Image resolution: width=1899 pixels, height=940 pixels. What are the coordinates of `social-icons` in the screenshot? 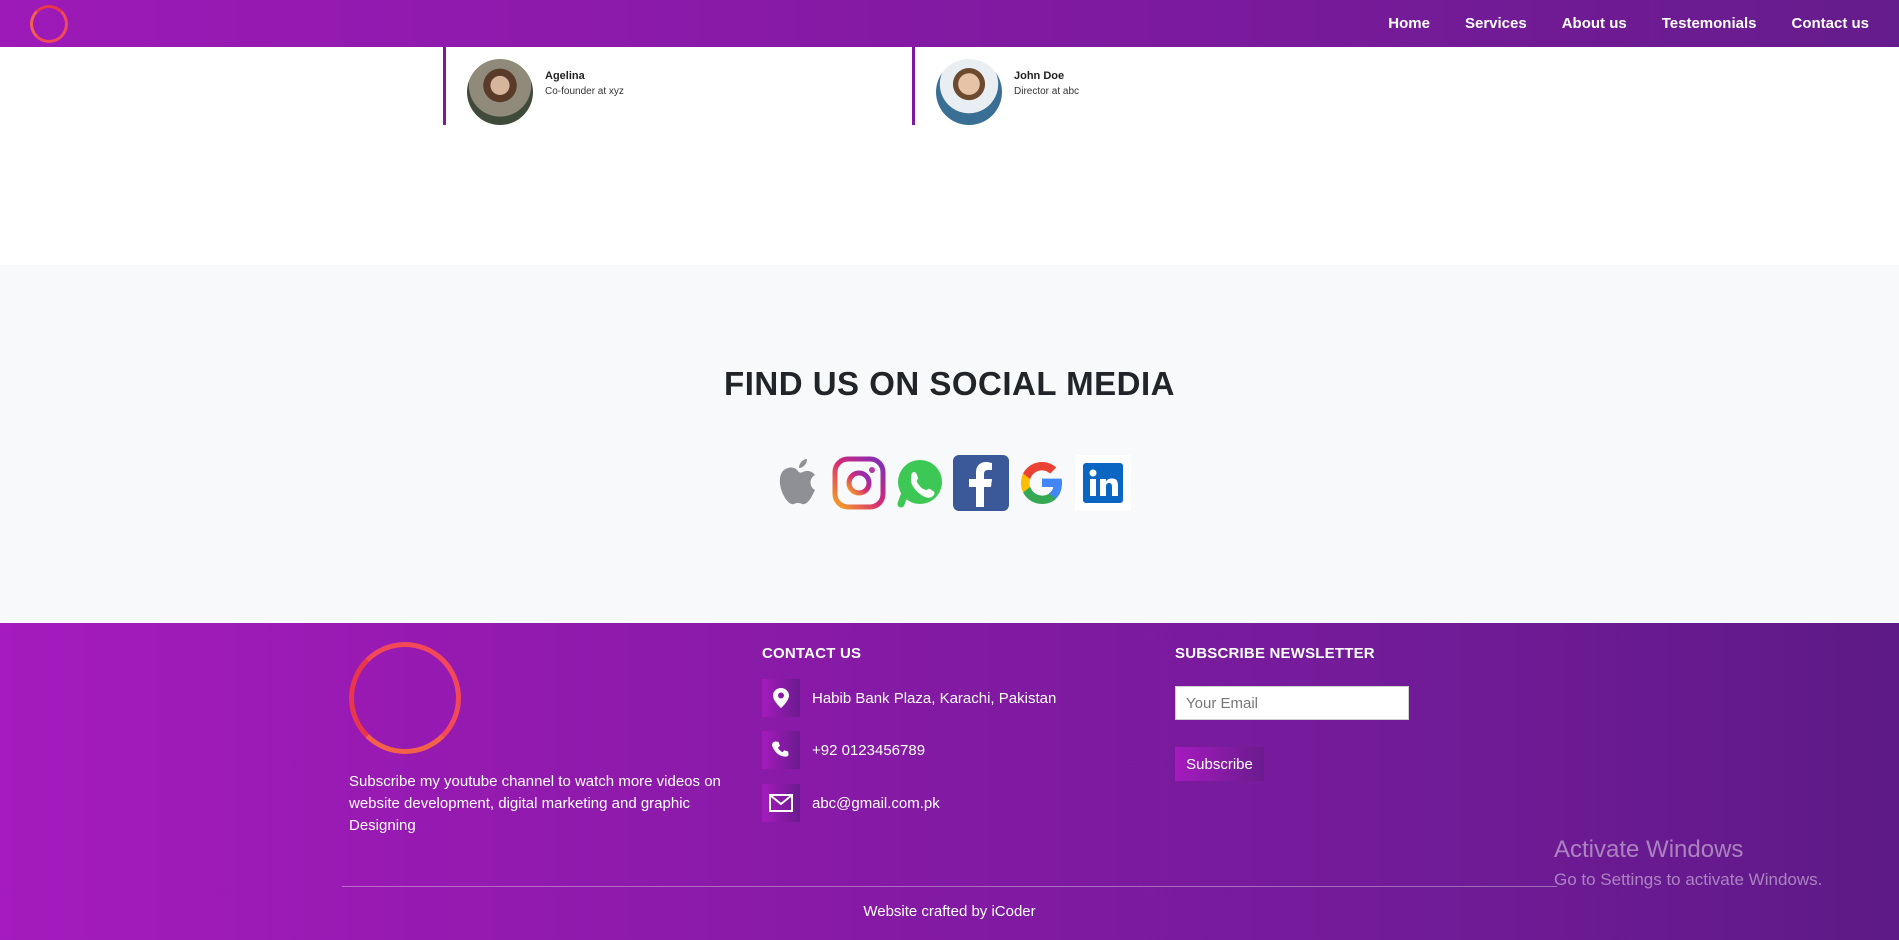 It's located at (953, 483).